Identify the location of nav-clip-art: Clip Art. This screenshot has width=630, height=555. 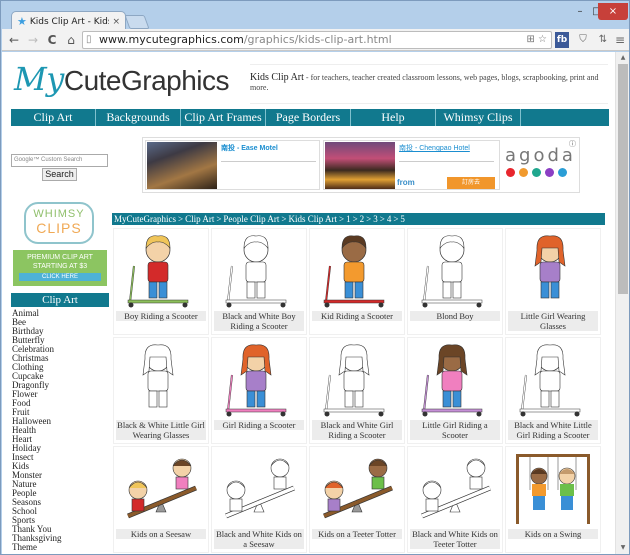
(53, 117).